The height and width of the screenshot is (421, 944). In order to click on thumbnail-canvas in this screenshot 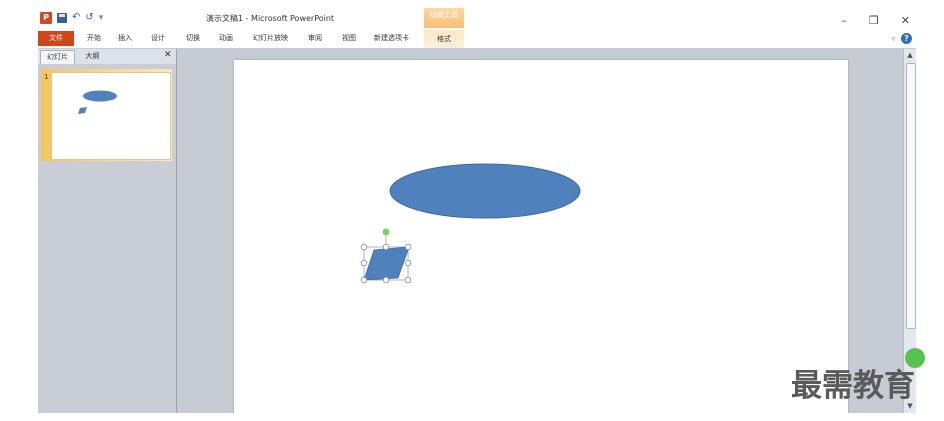, I will do `click(97, 102)`.